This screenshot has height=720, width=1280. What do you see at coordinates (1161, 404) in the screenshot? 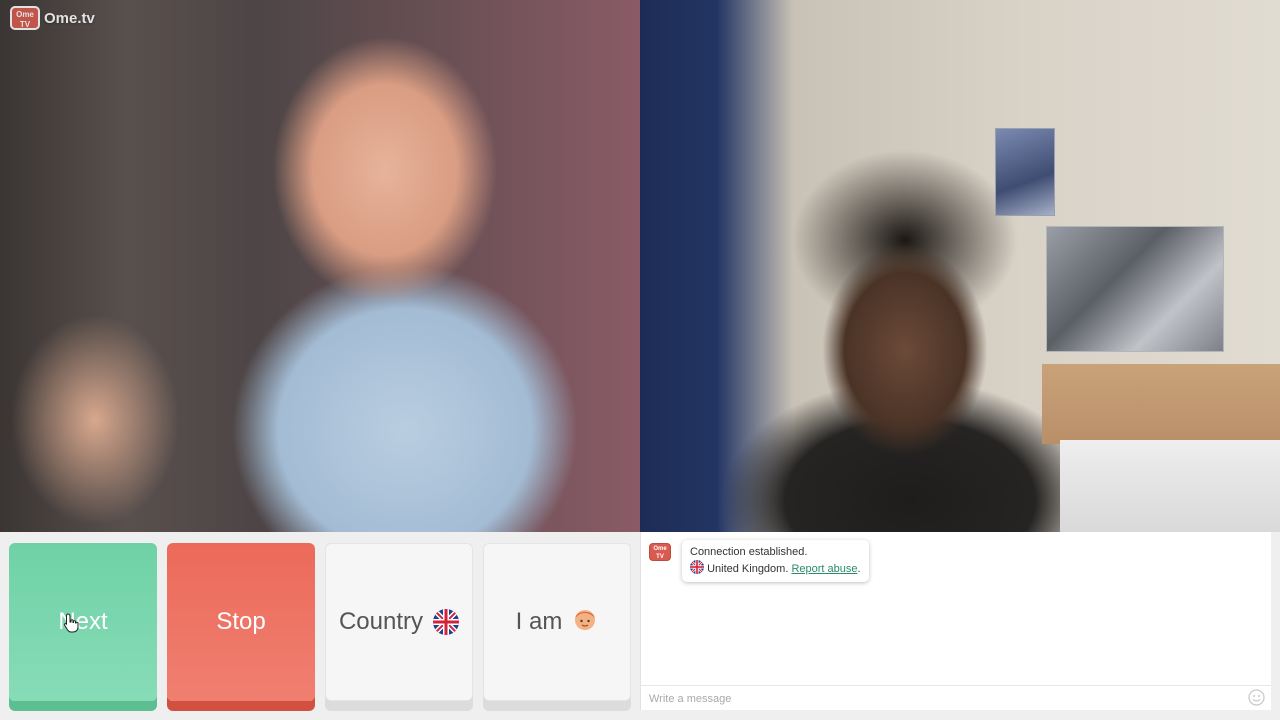
I see `bed-headboard` at bounding box center [1161, 404].